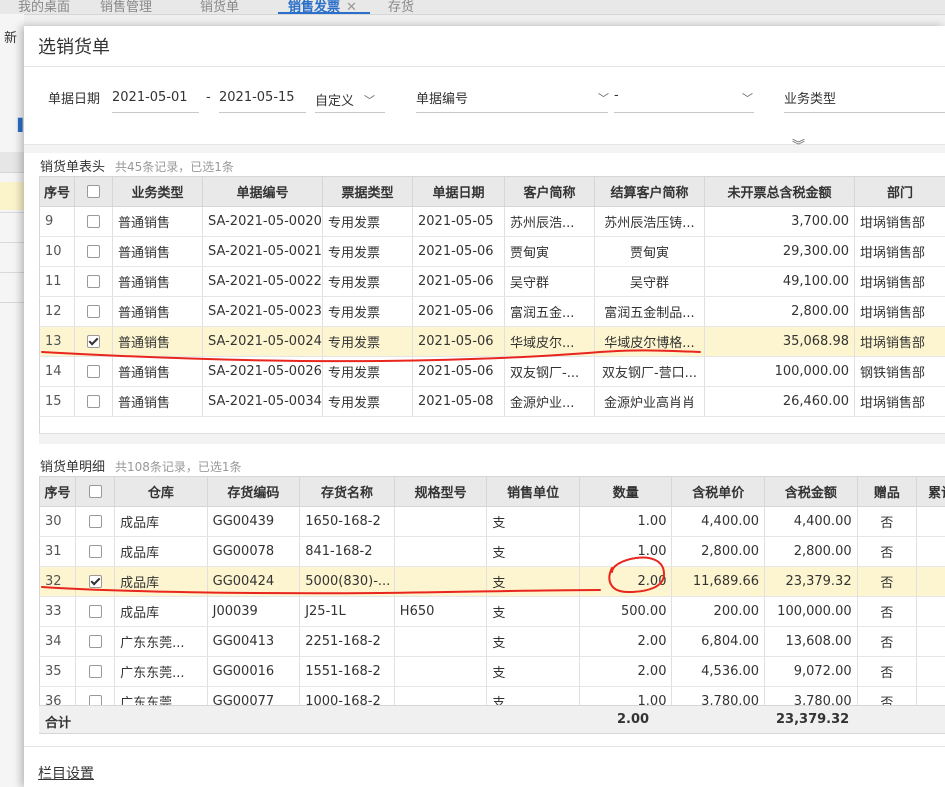 This screenshot has width=945, height=787. Describe the element at coordinates (334, 99) in the screenshot. I see `date-range-select: 自定义` at that location.